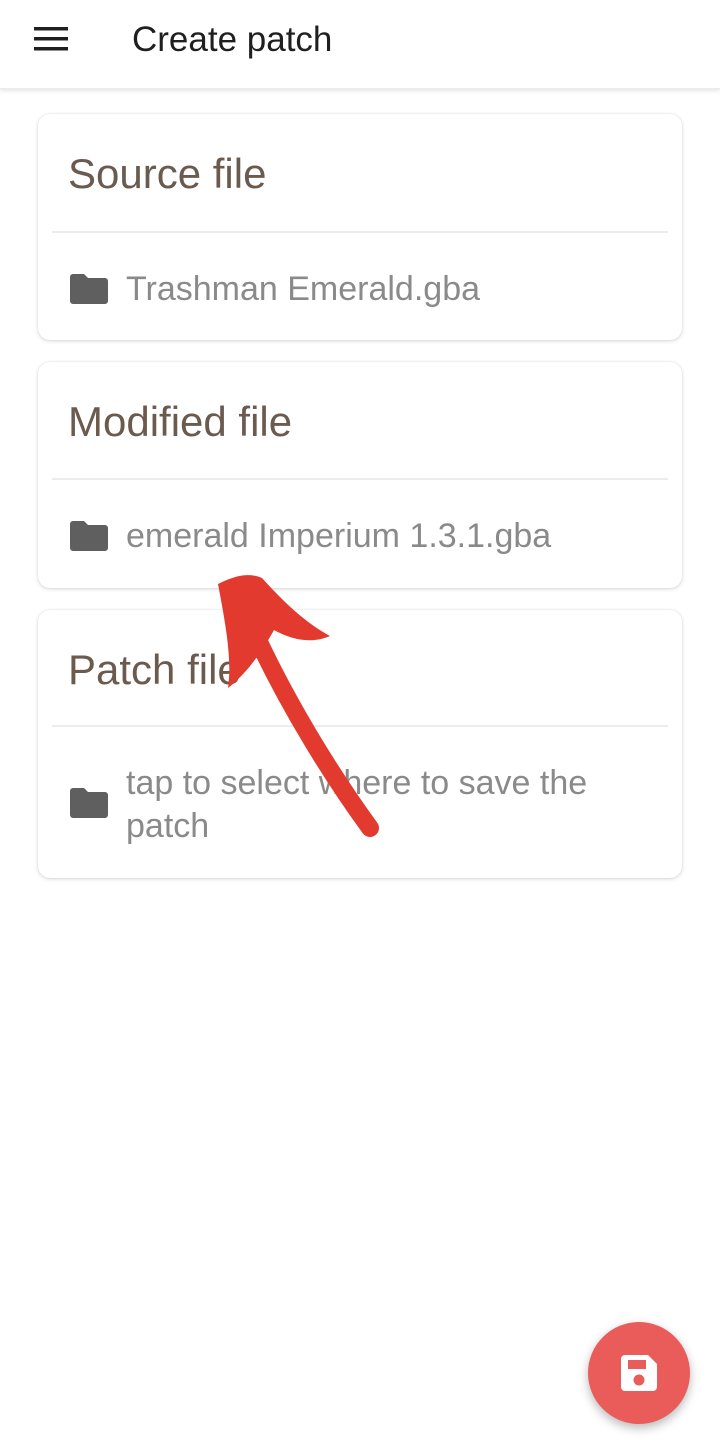  Describe the element at coordinates (360, 44) in the screenshot. I see `app-bar: Create patch` at that location.